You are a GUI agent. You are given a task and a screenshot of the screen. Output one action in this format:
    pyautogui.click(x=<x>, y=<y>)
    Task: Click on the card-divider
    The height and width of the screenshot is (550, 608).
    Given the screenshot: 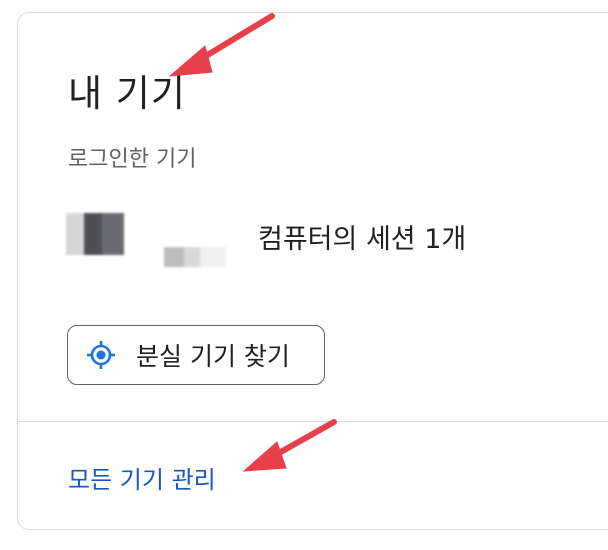 What is the action you would take?
    pyautogui.click(x=313, y=421)
    